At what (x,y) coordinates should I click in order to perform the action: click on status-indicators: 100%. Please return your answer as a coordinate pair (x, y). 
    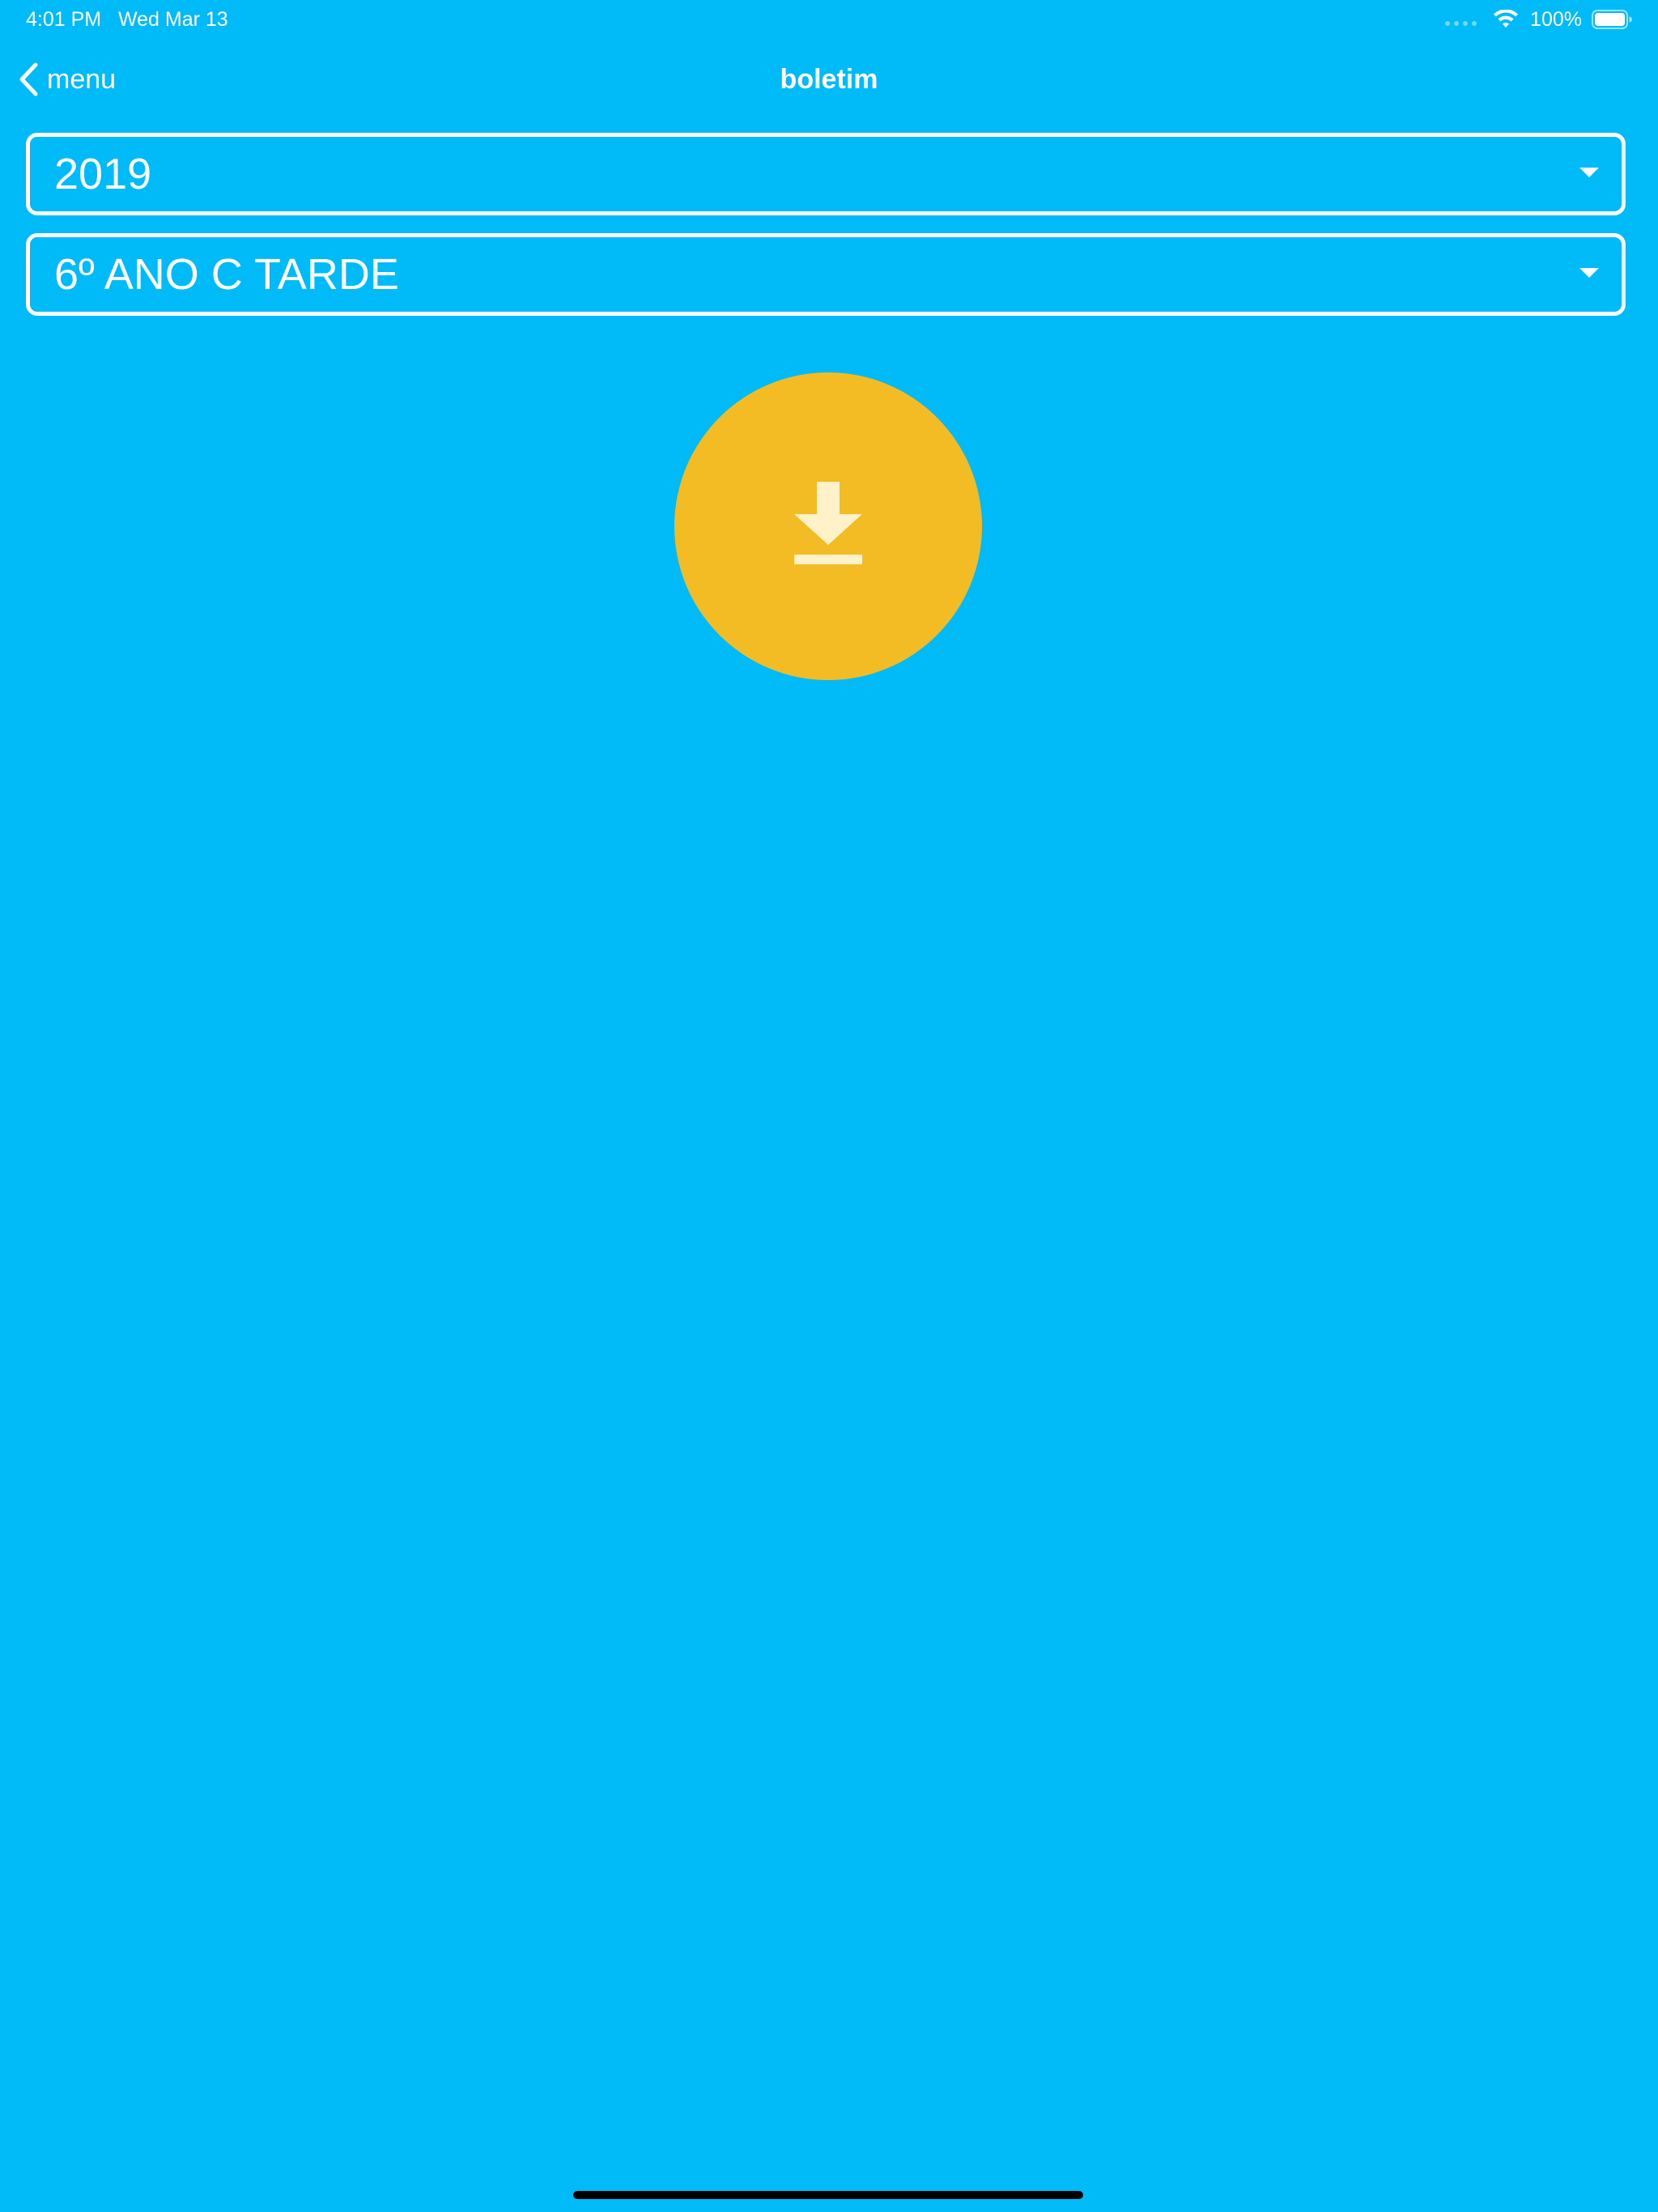
    Looking at the image, I should click on (1538, 19).